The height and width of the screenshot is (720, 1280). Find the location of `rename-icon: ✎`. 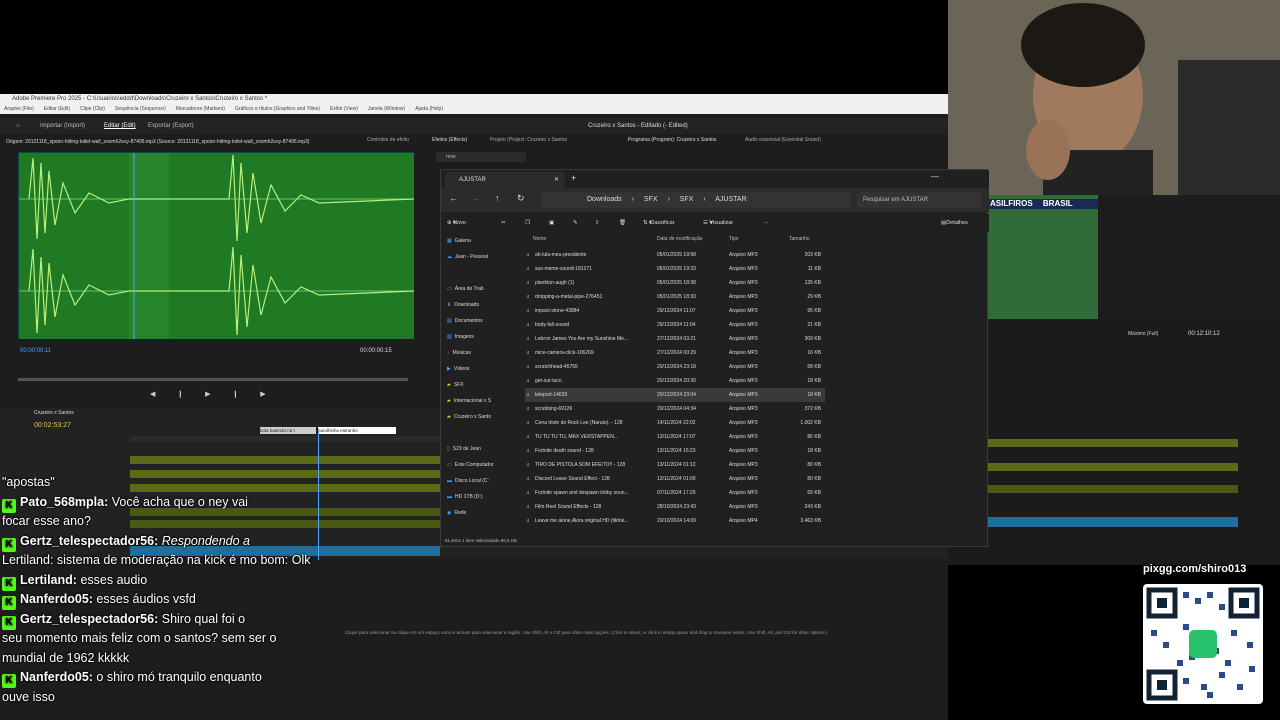

rename-icon: ✎ is located at coordinates (575, 223).